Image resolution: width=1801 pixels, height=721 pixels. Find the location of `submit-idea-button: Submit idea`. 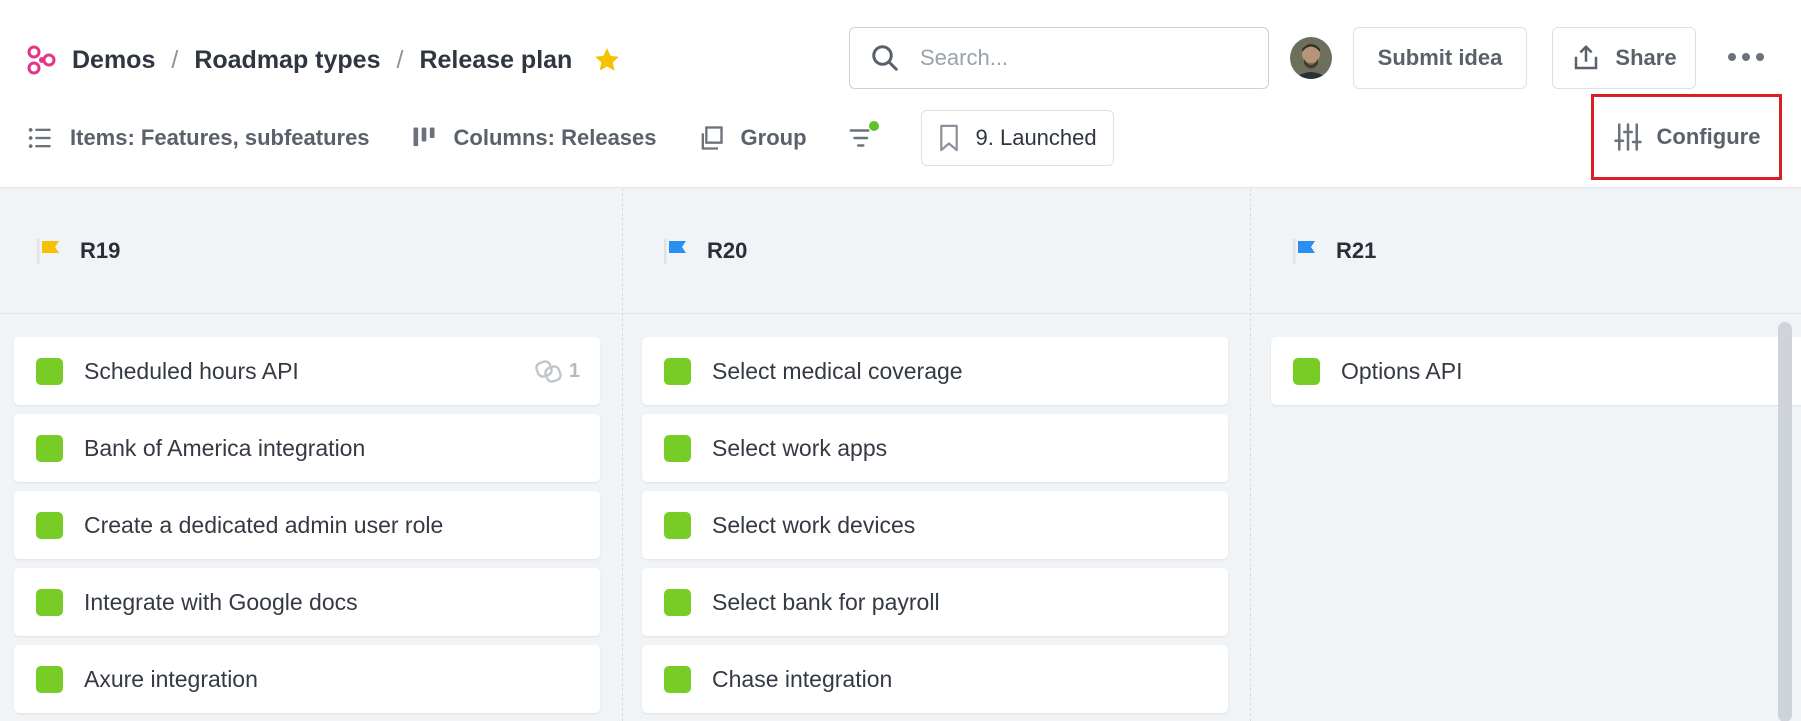

submit-idea-button: Submit idea is located at coordinates (1440, 58).